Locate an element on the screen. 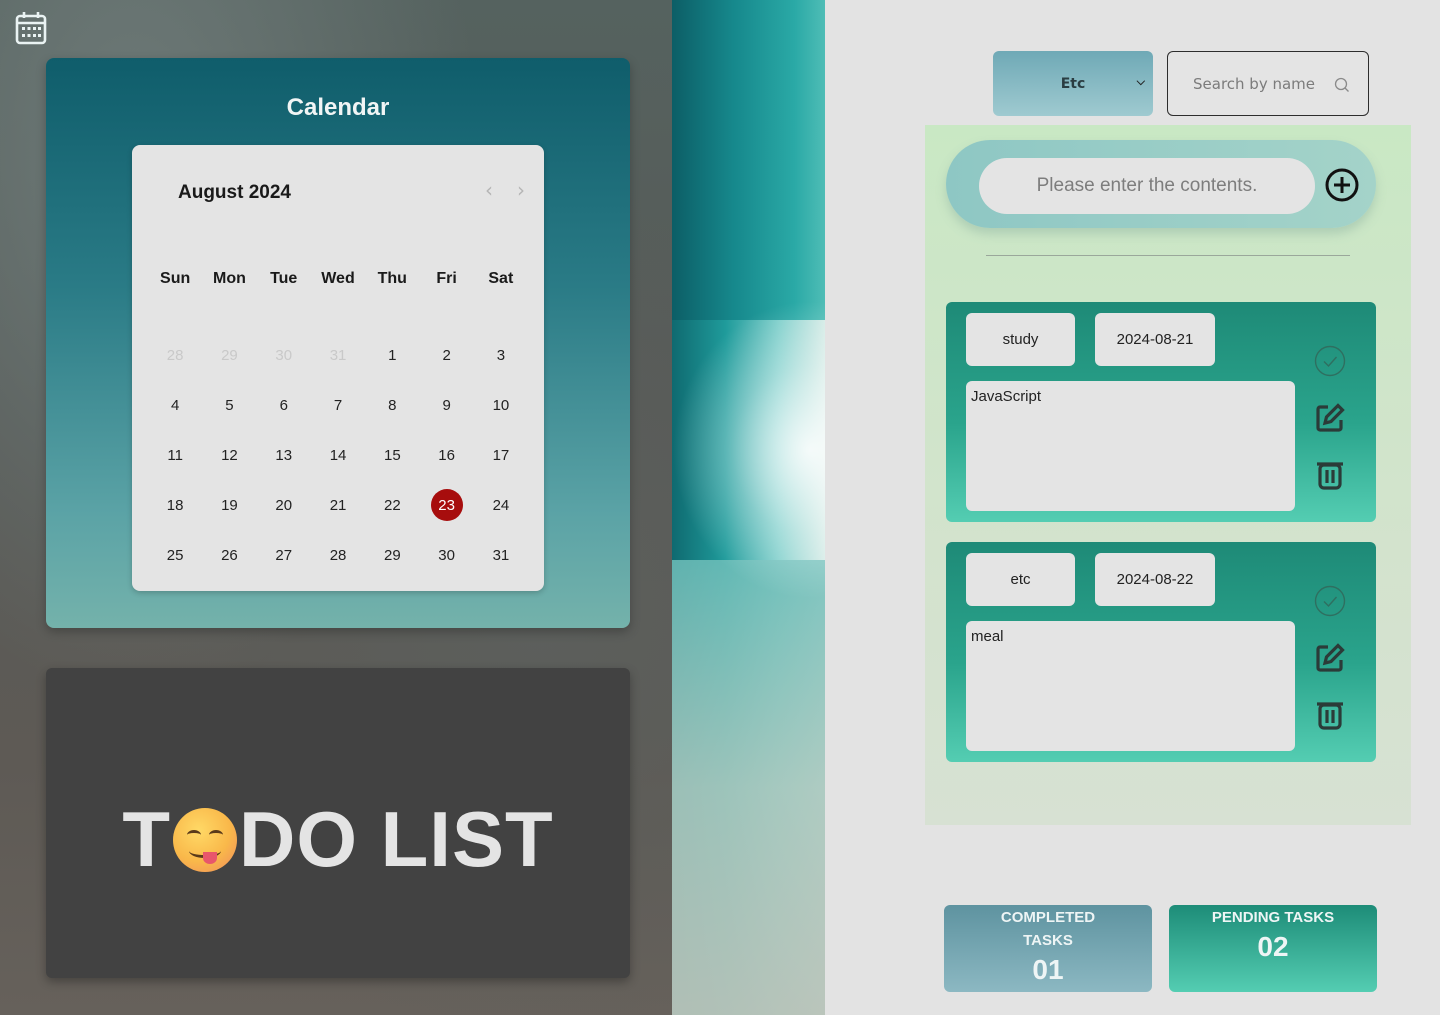 The width and height of the screenshot is (1440, 1015). weekday-label: Sat is located at coordinates (501, 278).